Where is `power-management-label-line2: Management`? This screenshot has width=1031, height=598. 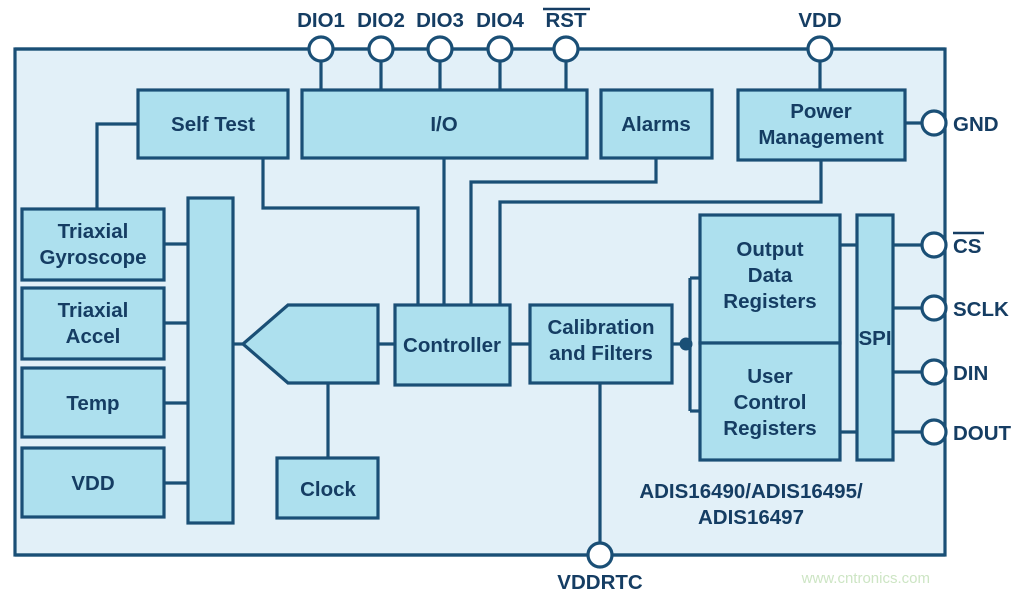 power-management-label-line2: Management is located at coordinates (820, 137).